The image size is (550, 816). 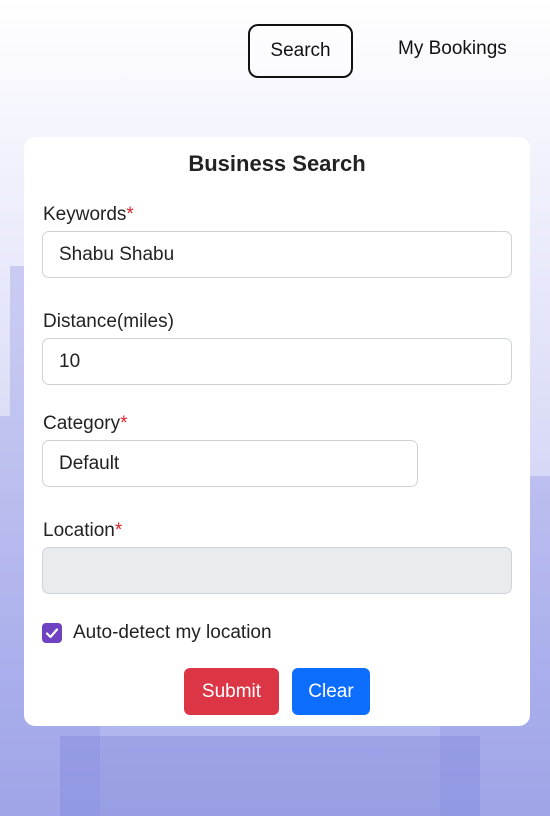 What do you see at coordinates (85, 423) in the screenshot?
I see `category-label: Category*` at bounding box center [85, 423].